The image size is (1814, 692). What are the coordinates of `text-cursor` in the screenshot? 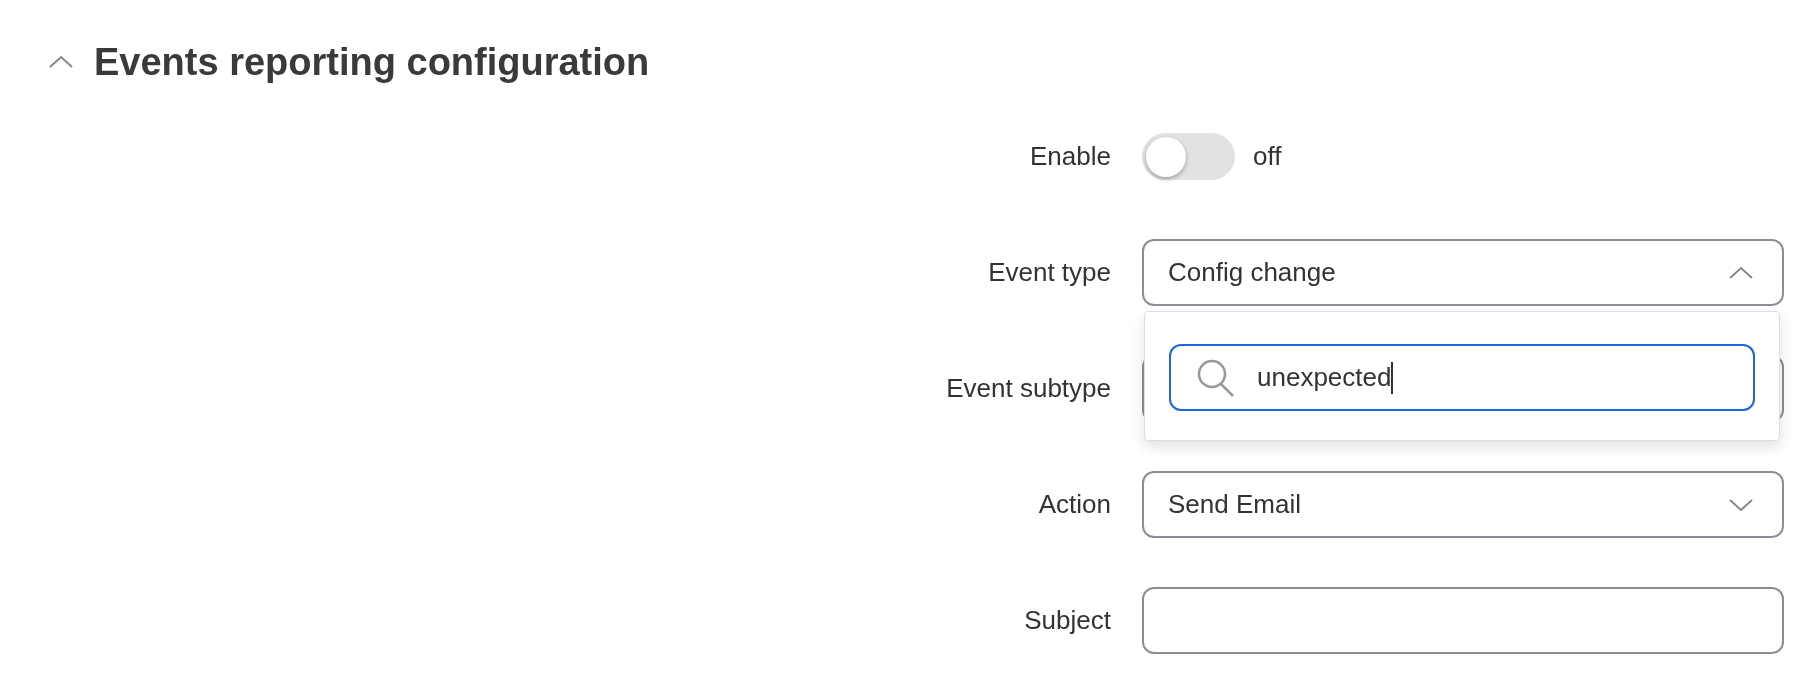 It's located at (1392, 377).